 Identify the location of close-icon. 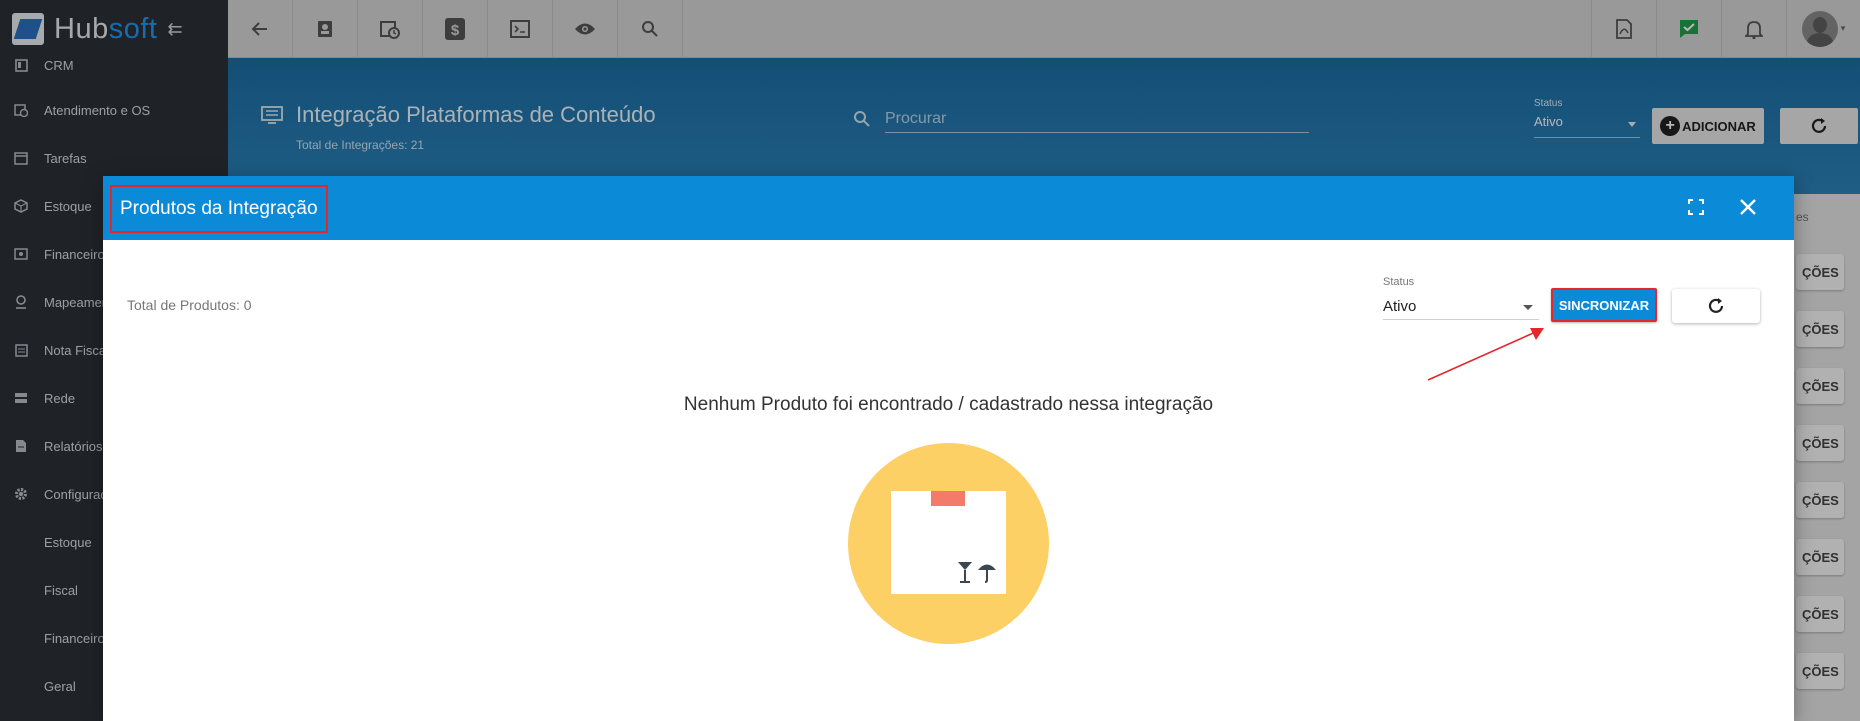
(1748, 207).